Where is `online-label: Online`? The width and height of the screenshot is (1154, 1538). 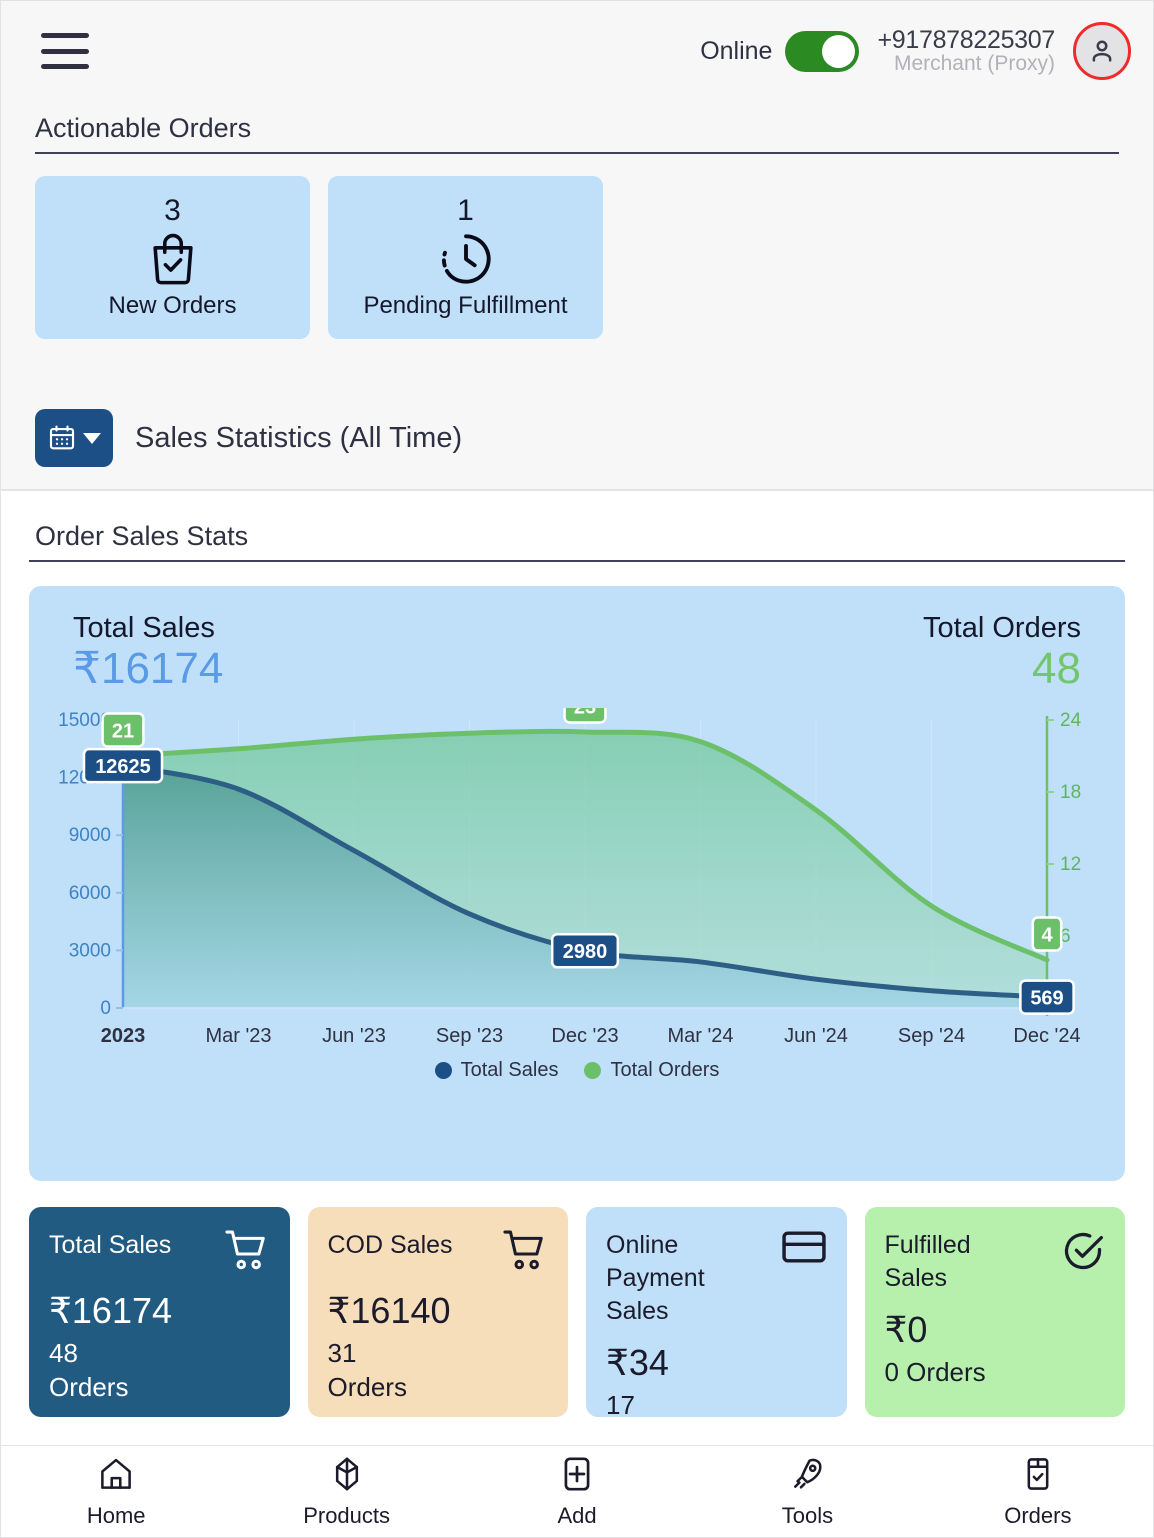
online-label: Online is located at coordinates (736, 50).